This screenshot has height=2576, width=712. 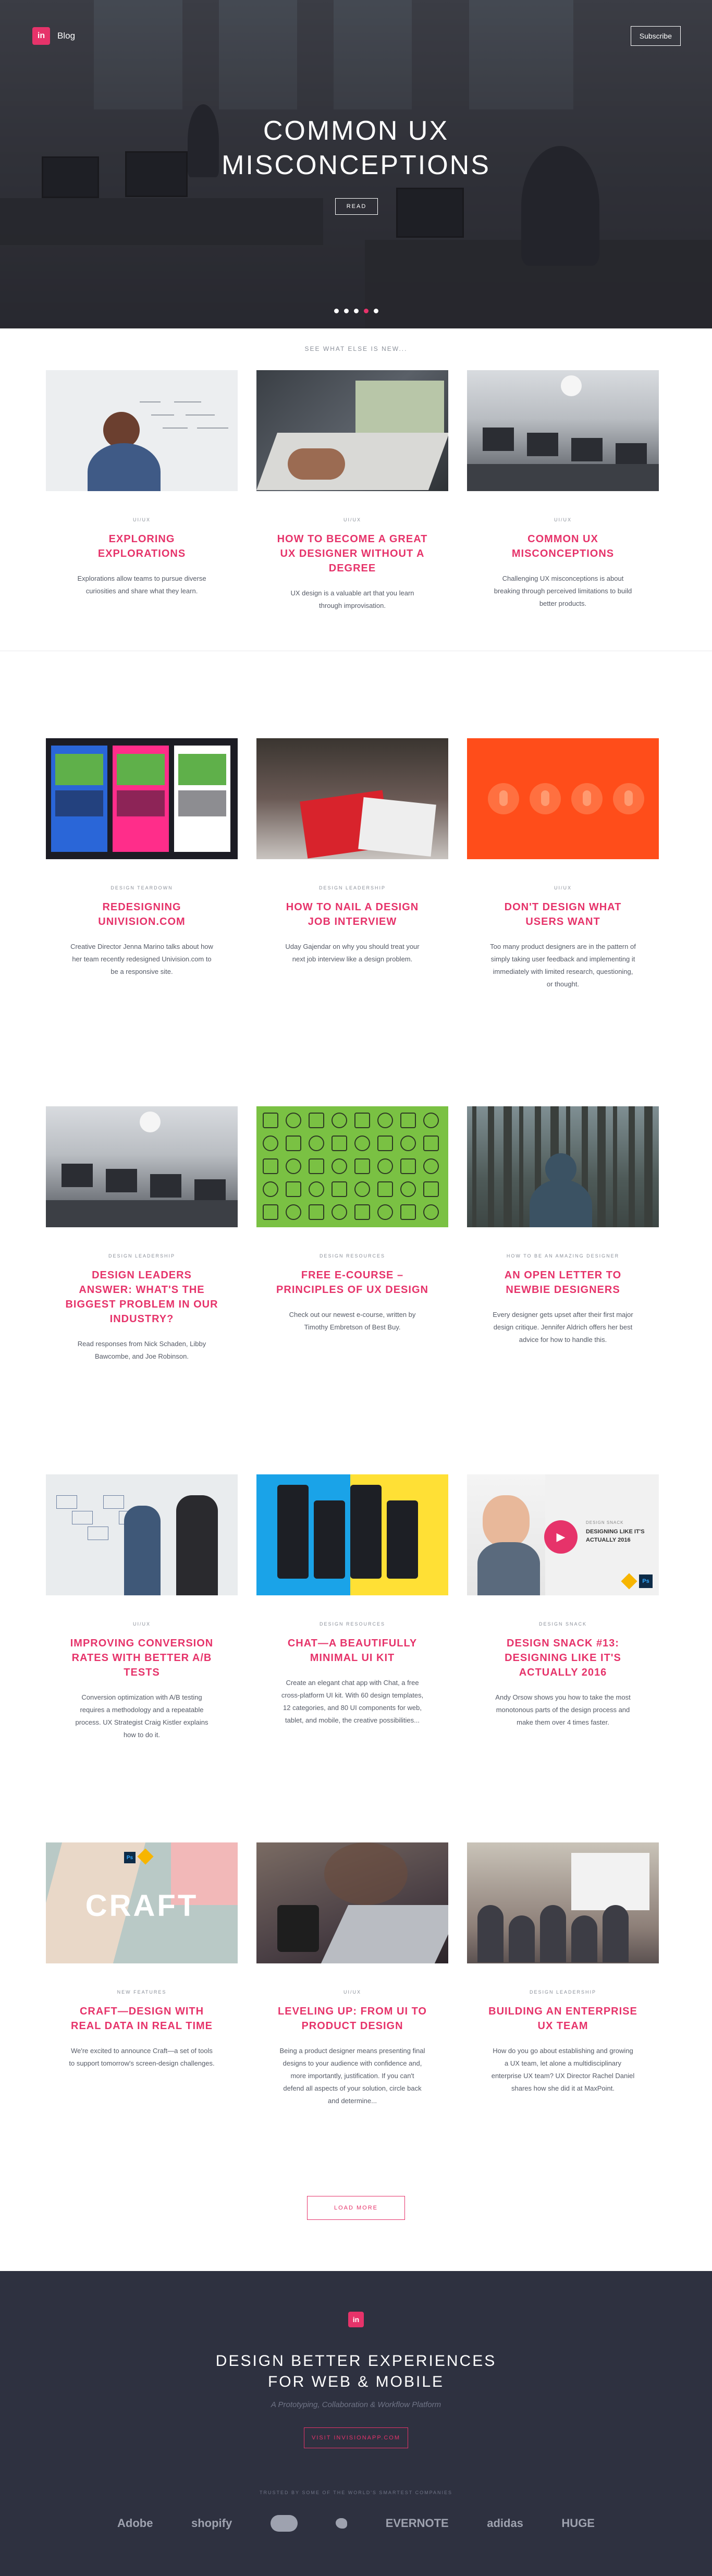 What do you see at coordinates (202, 769) in the screenshot?
I see `screen-image` at bounding box center [202, 769].